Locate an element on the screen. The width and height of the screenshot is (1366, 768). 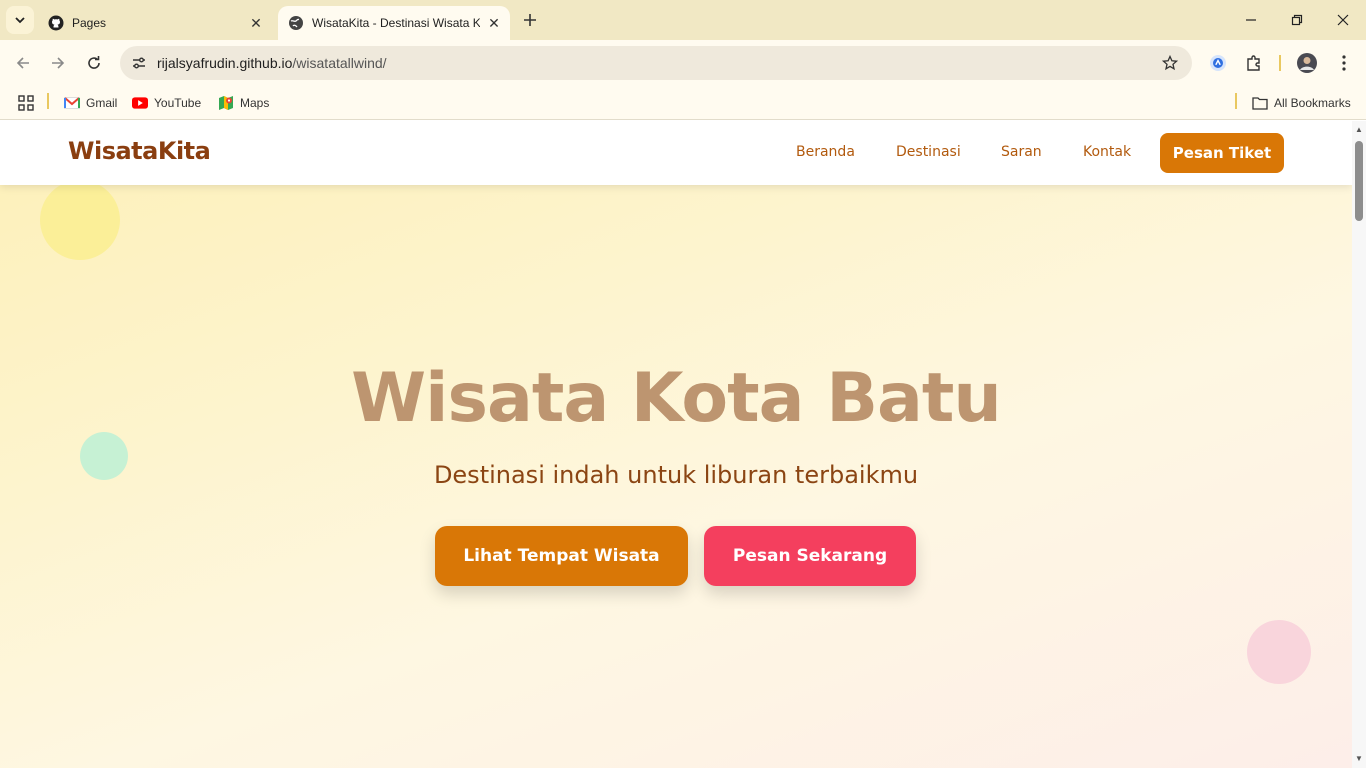
bookmark-maps: Maps is located at coordinates (243, 103).